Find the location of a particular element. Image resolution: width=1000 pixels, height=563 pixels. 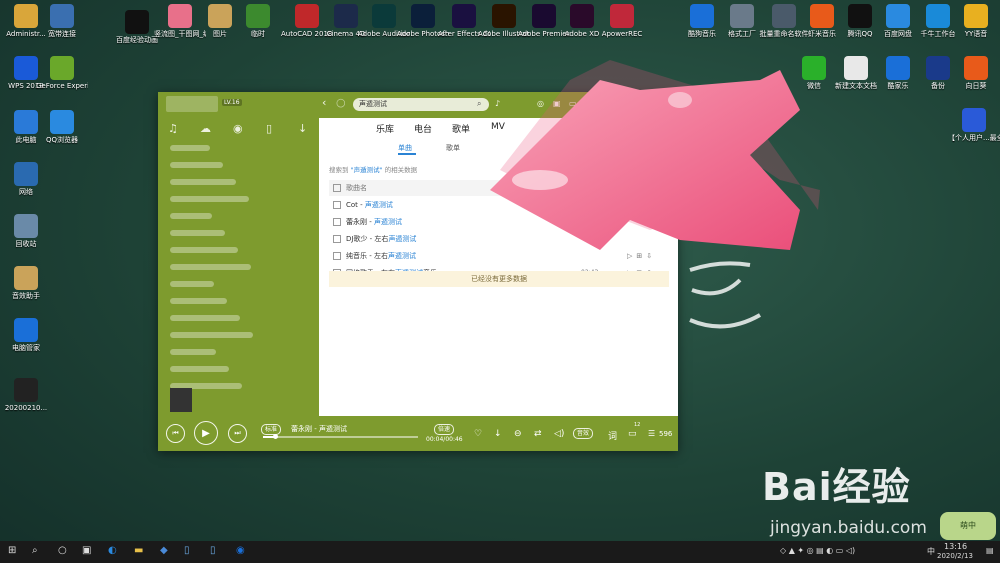

play-button: ▶ is located at coordinates (206, 433).